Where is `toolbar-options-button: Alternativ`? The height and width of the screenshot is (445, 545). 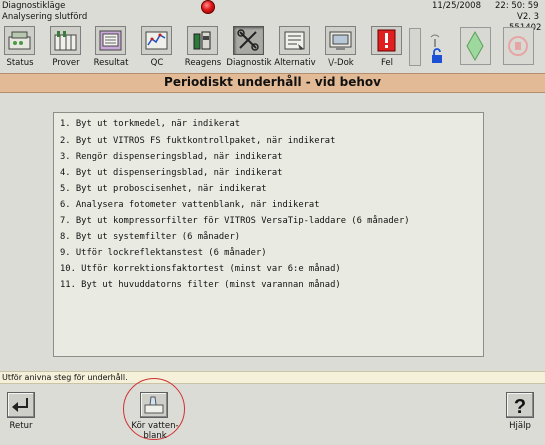 toolbar-options-button: Alternativ is located at coordinates (295, 47).